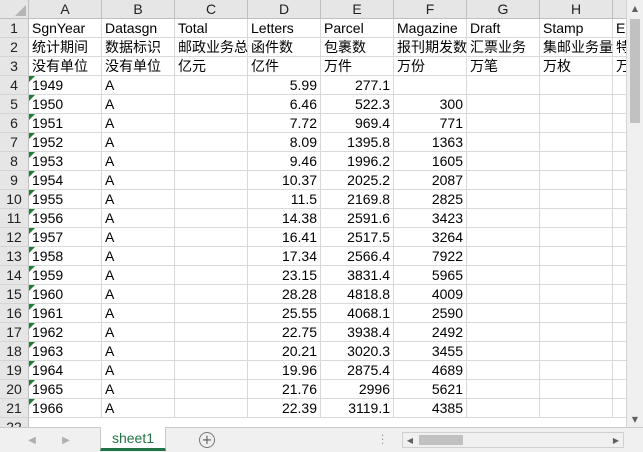  I want to click on cell-e9: 2025.2, so click(357, 180).